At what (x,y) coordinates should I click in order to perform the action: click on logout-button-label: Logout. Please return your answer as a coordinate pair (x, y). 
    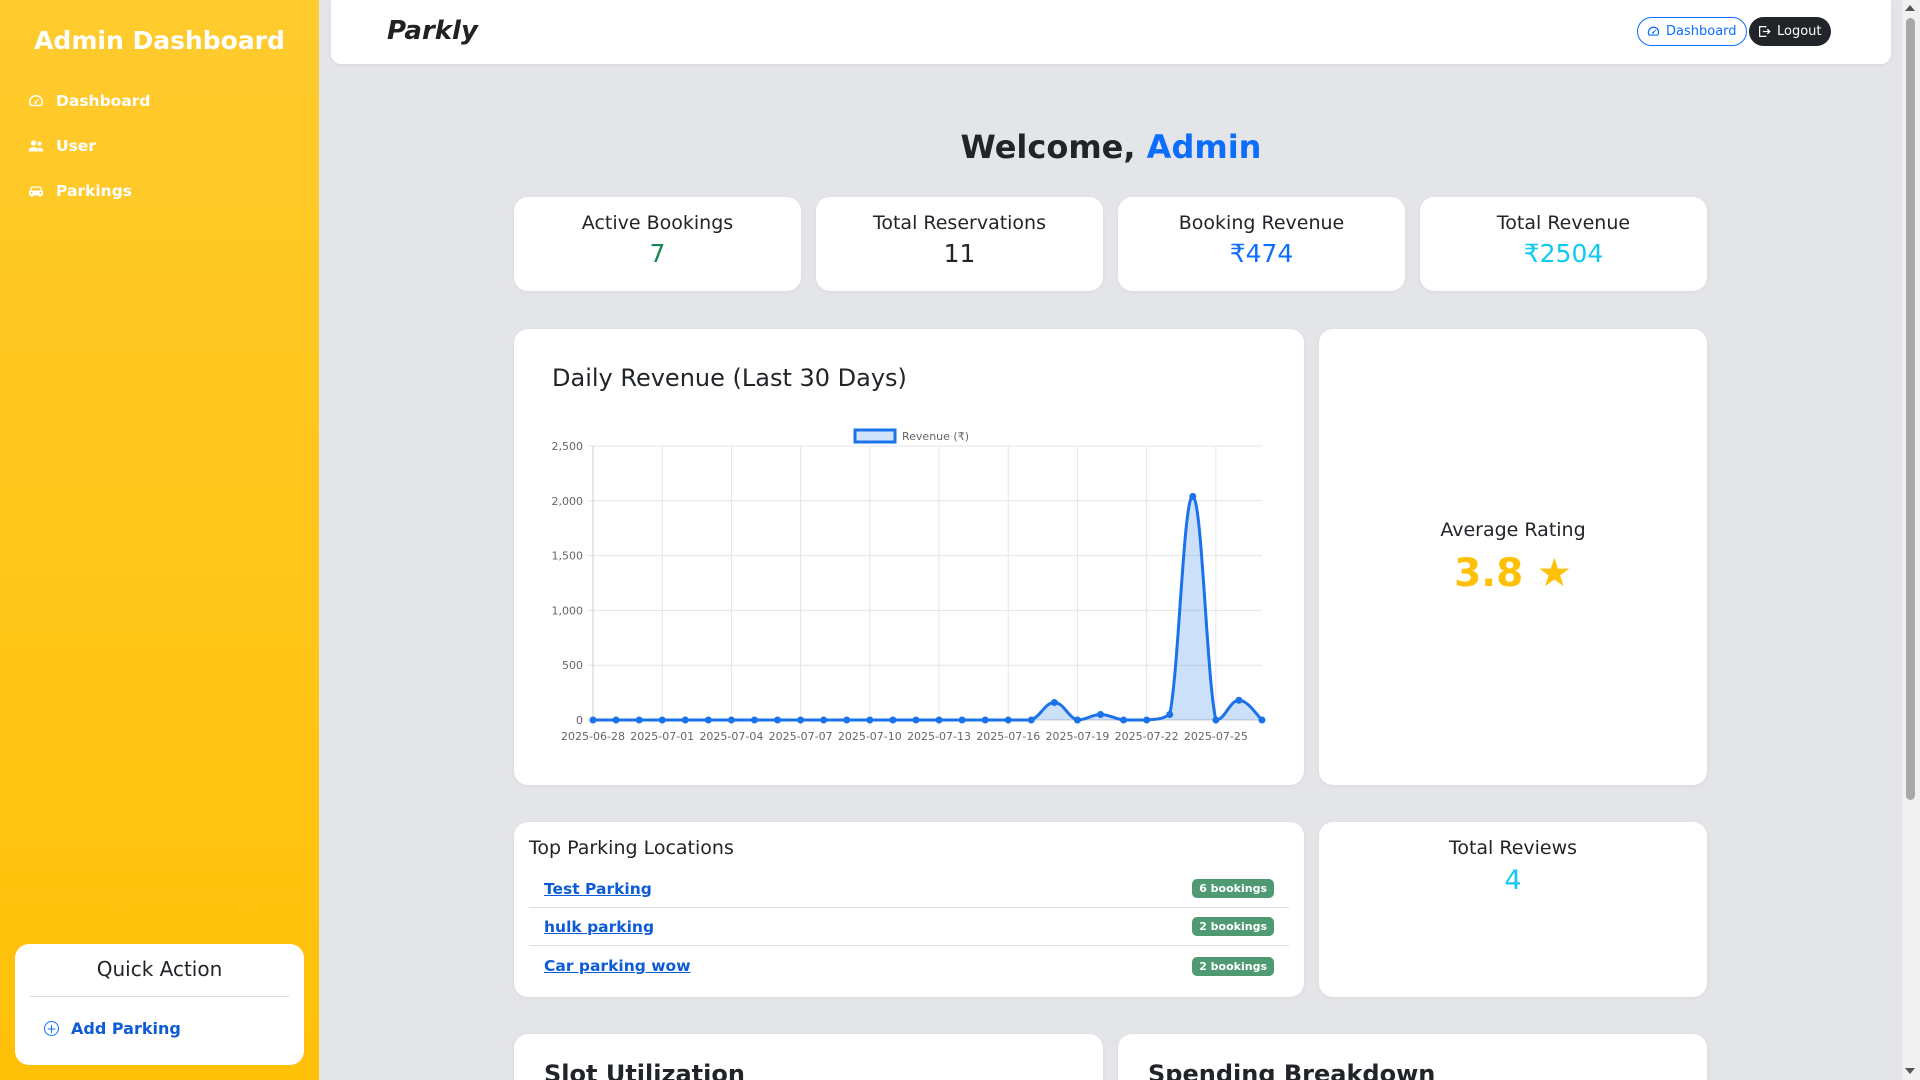
    Looking at the image, I should click on (1799, 31).